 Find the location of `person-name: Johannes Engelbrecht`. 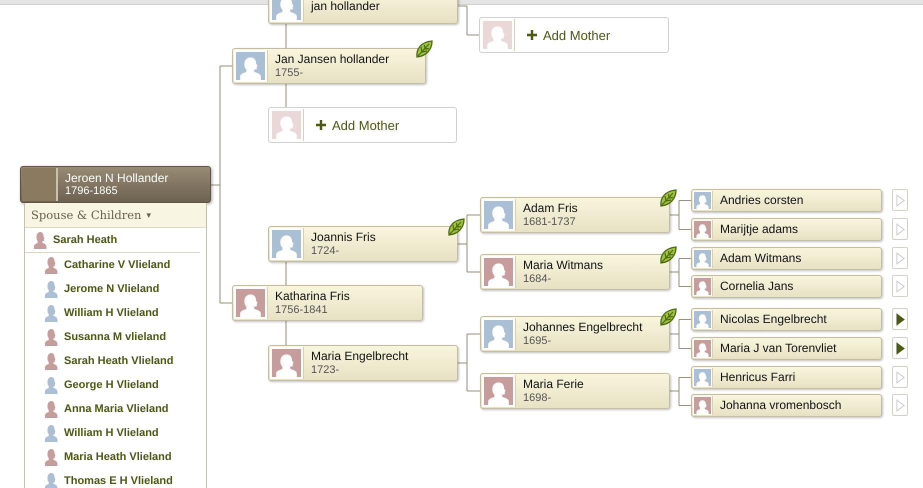

person-name: Johannes Engelbrecht is located at coordinates (582, 327).